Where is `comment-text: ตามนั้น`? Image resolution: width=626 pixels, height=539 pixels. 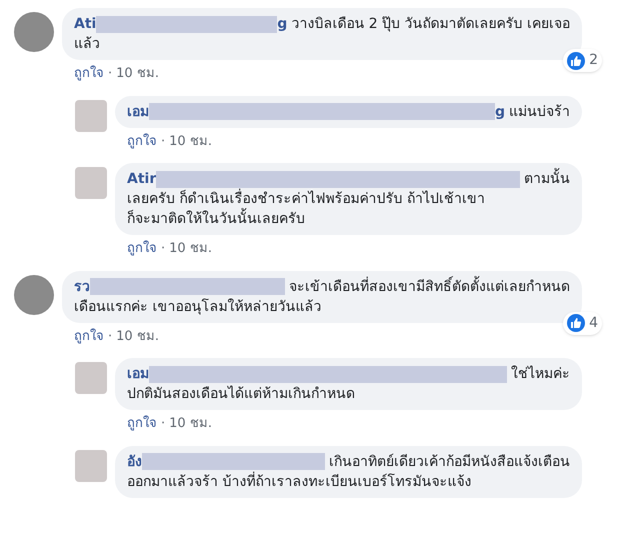 comment-text: ตามนั้น is located at coordinates (547, 179).